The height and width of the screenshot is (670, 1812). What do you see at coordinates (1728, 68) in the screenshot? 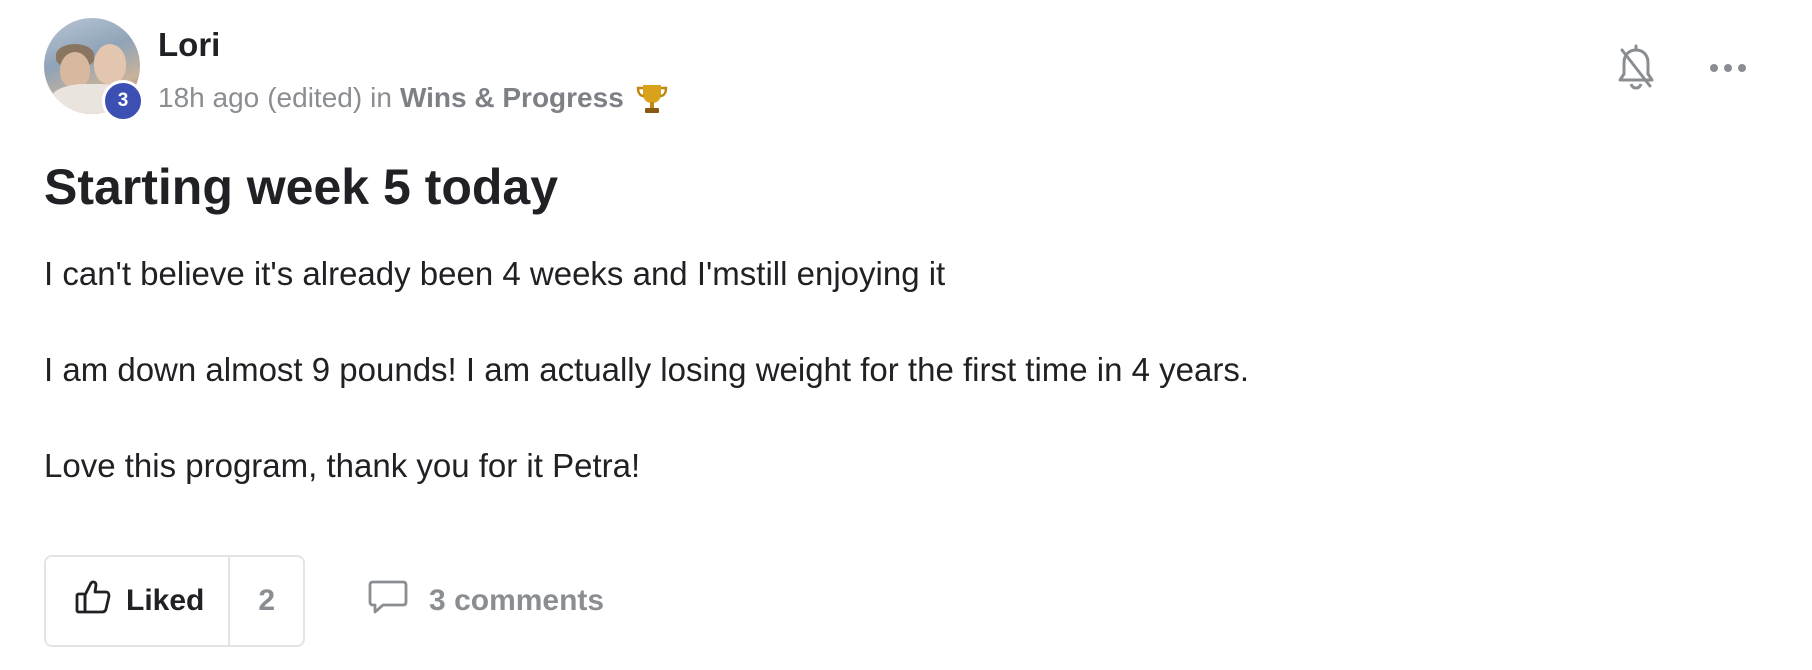
I see `more-horizontal-icon` at bounding box center [1728, 68].